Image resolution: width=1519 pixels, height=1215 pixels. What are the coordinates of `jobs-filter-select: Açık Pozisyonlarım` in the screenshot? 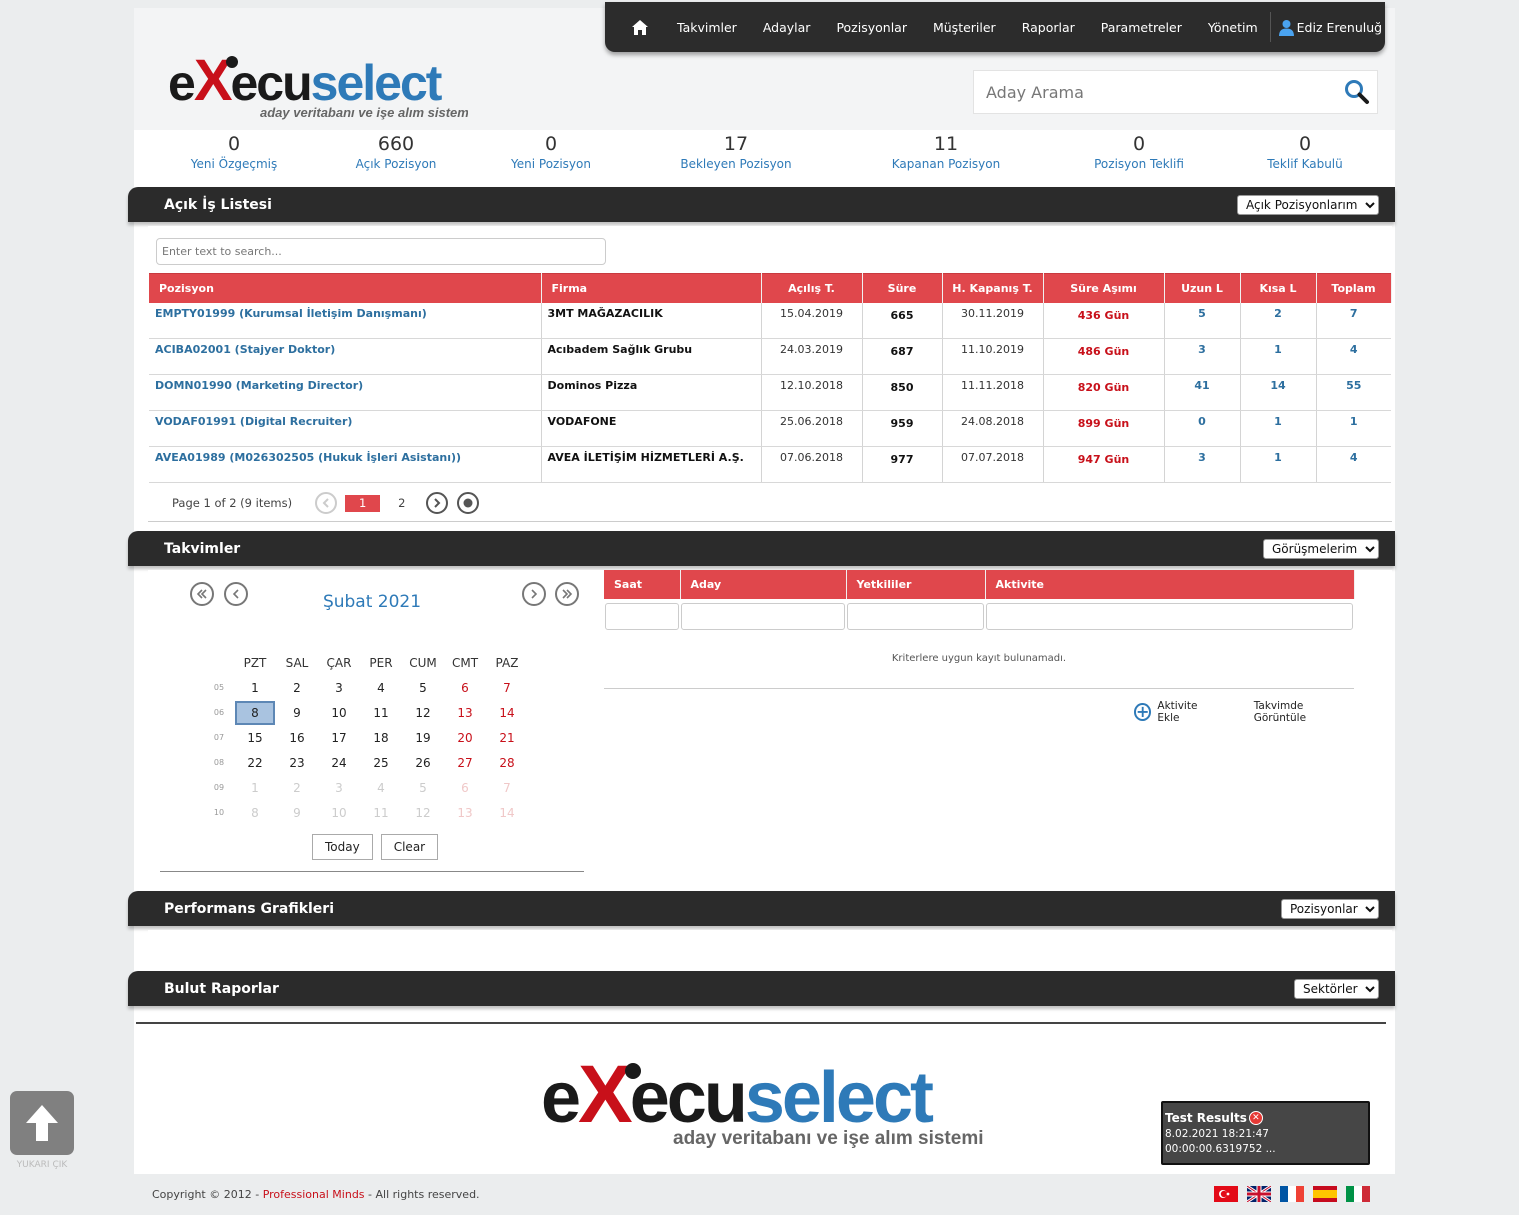 It's located at (1308, 204).